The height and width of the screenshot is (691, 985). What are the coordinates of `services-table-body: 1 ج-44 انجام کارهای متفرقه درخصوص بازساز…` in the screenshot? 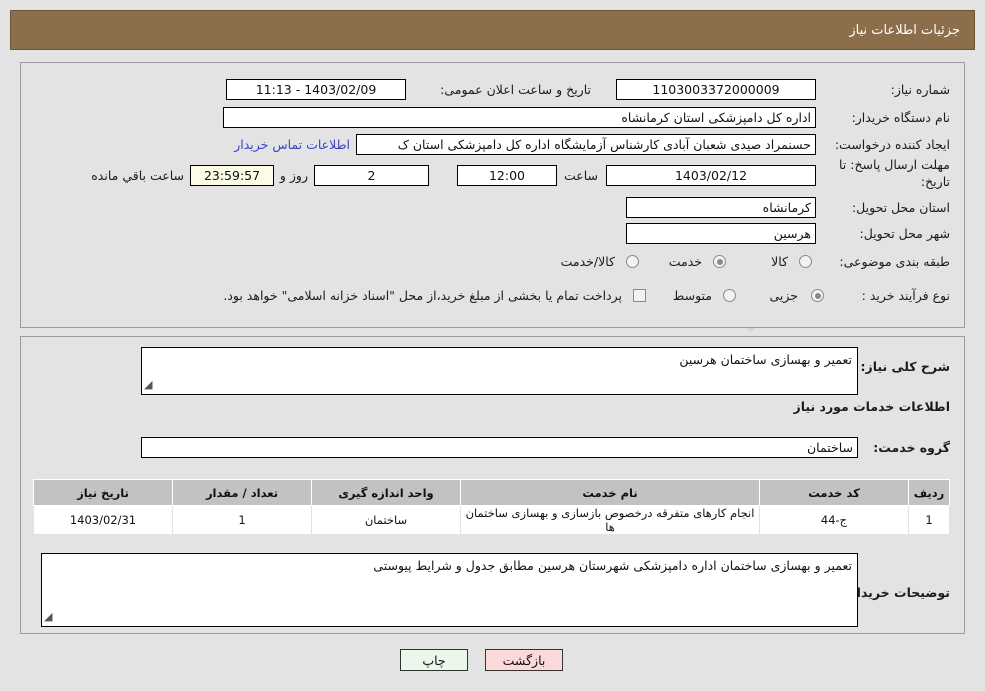 It's located at (491, 520).